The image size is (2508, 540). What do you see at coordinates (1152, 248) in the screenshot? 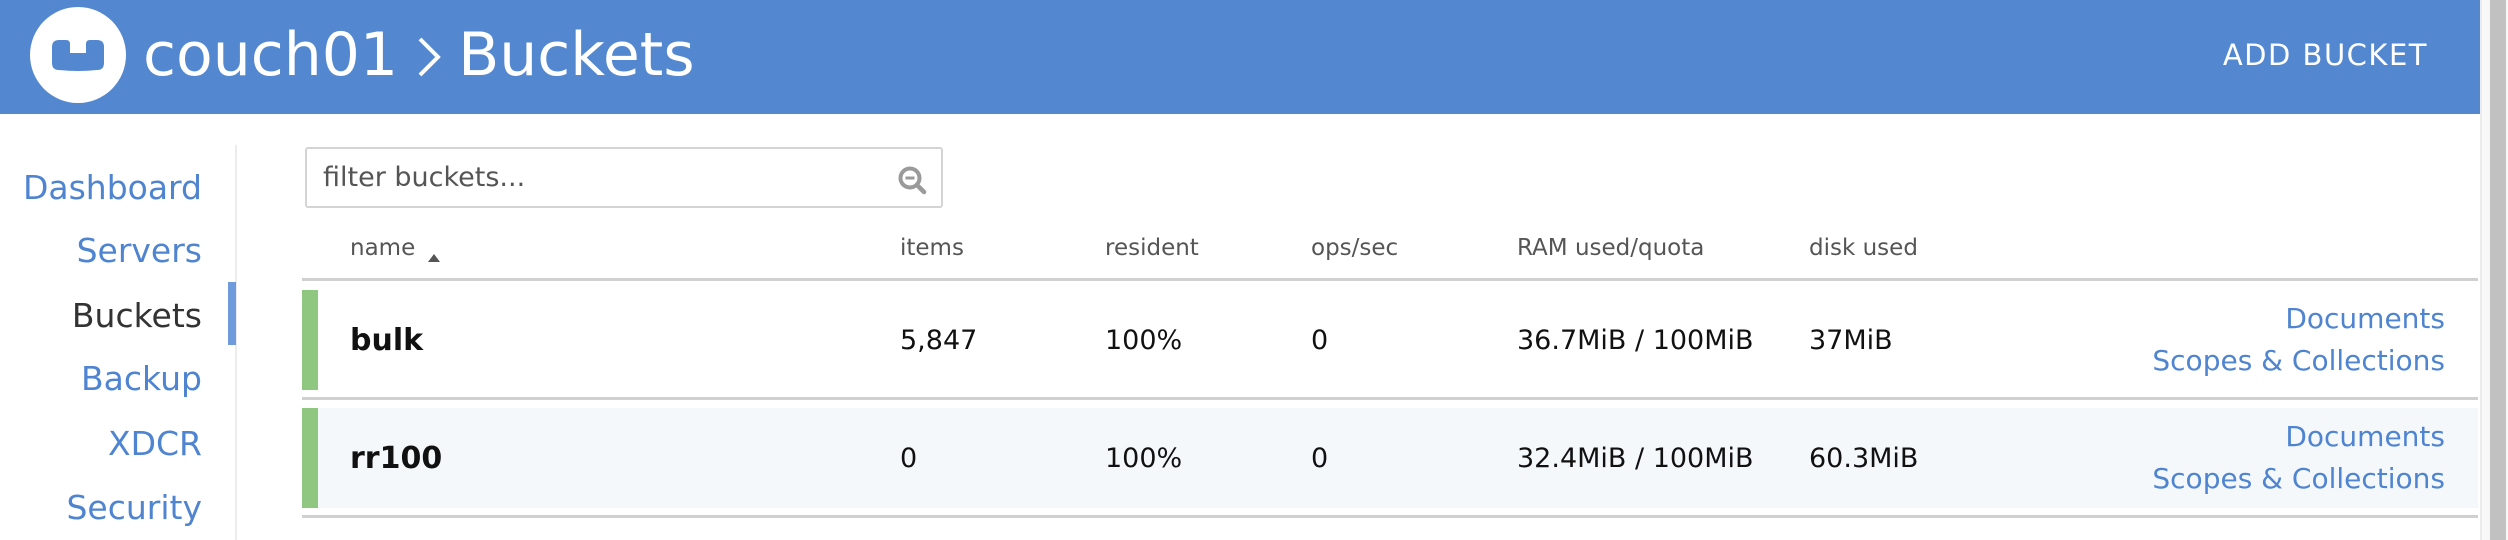
I see `column-header-resident: resident` at bounding box center [1152, 248].